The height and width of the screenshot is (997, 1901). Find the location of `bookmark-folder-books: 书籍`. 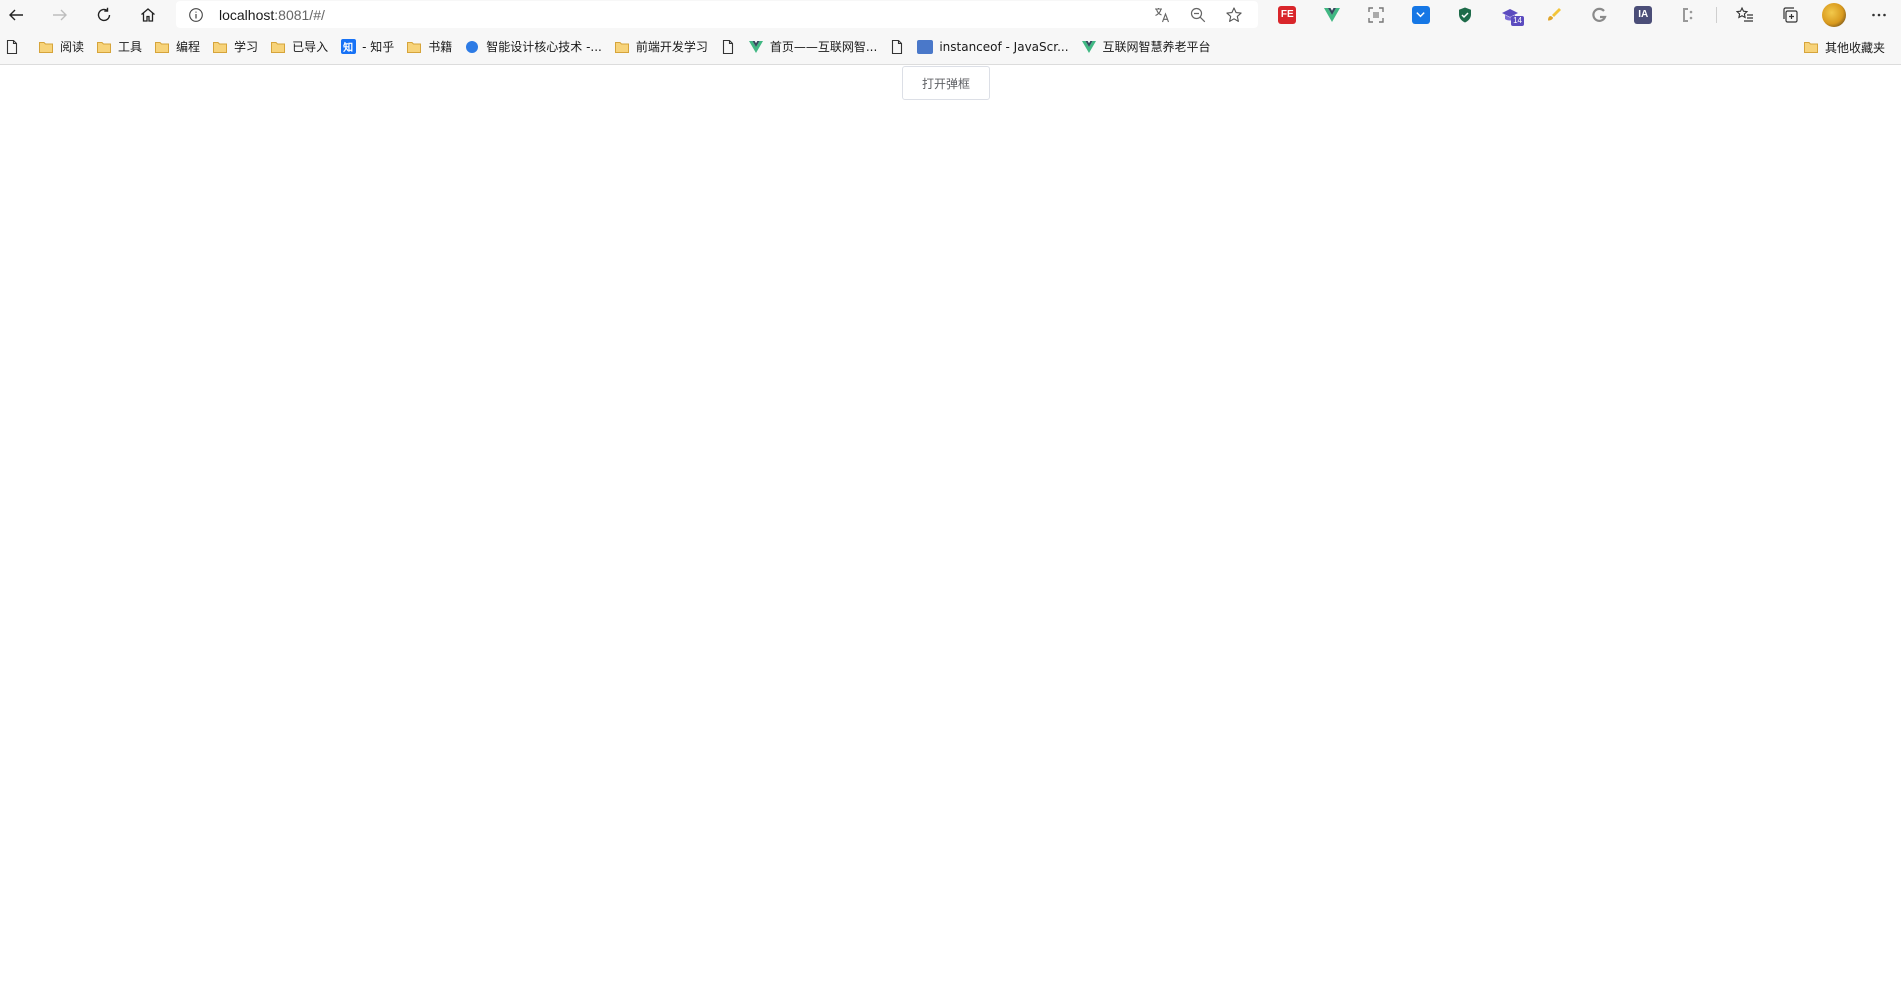

bookmark-folder-books: 书籍 is located at coordinates (429, 47).